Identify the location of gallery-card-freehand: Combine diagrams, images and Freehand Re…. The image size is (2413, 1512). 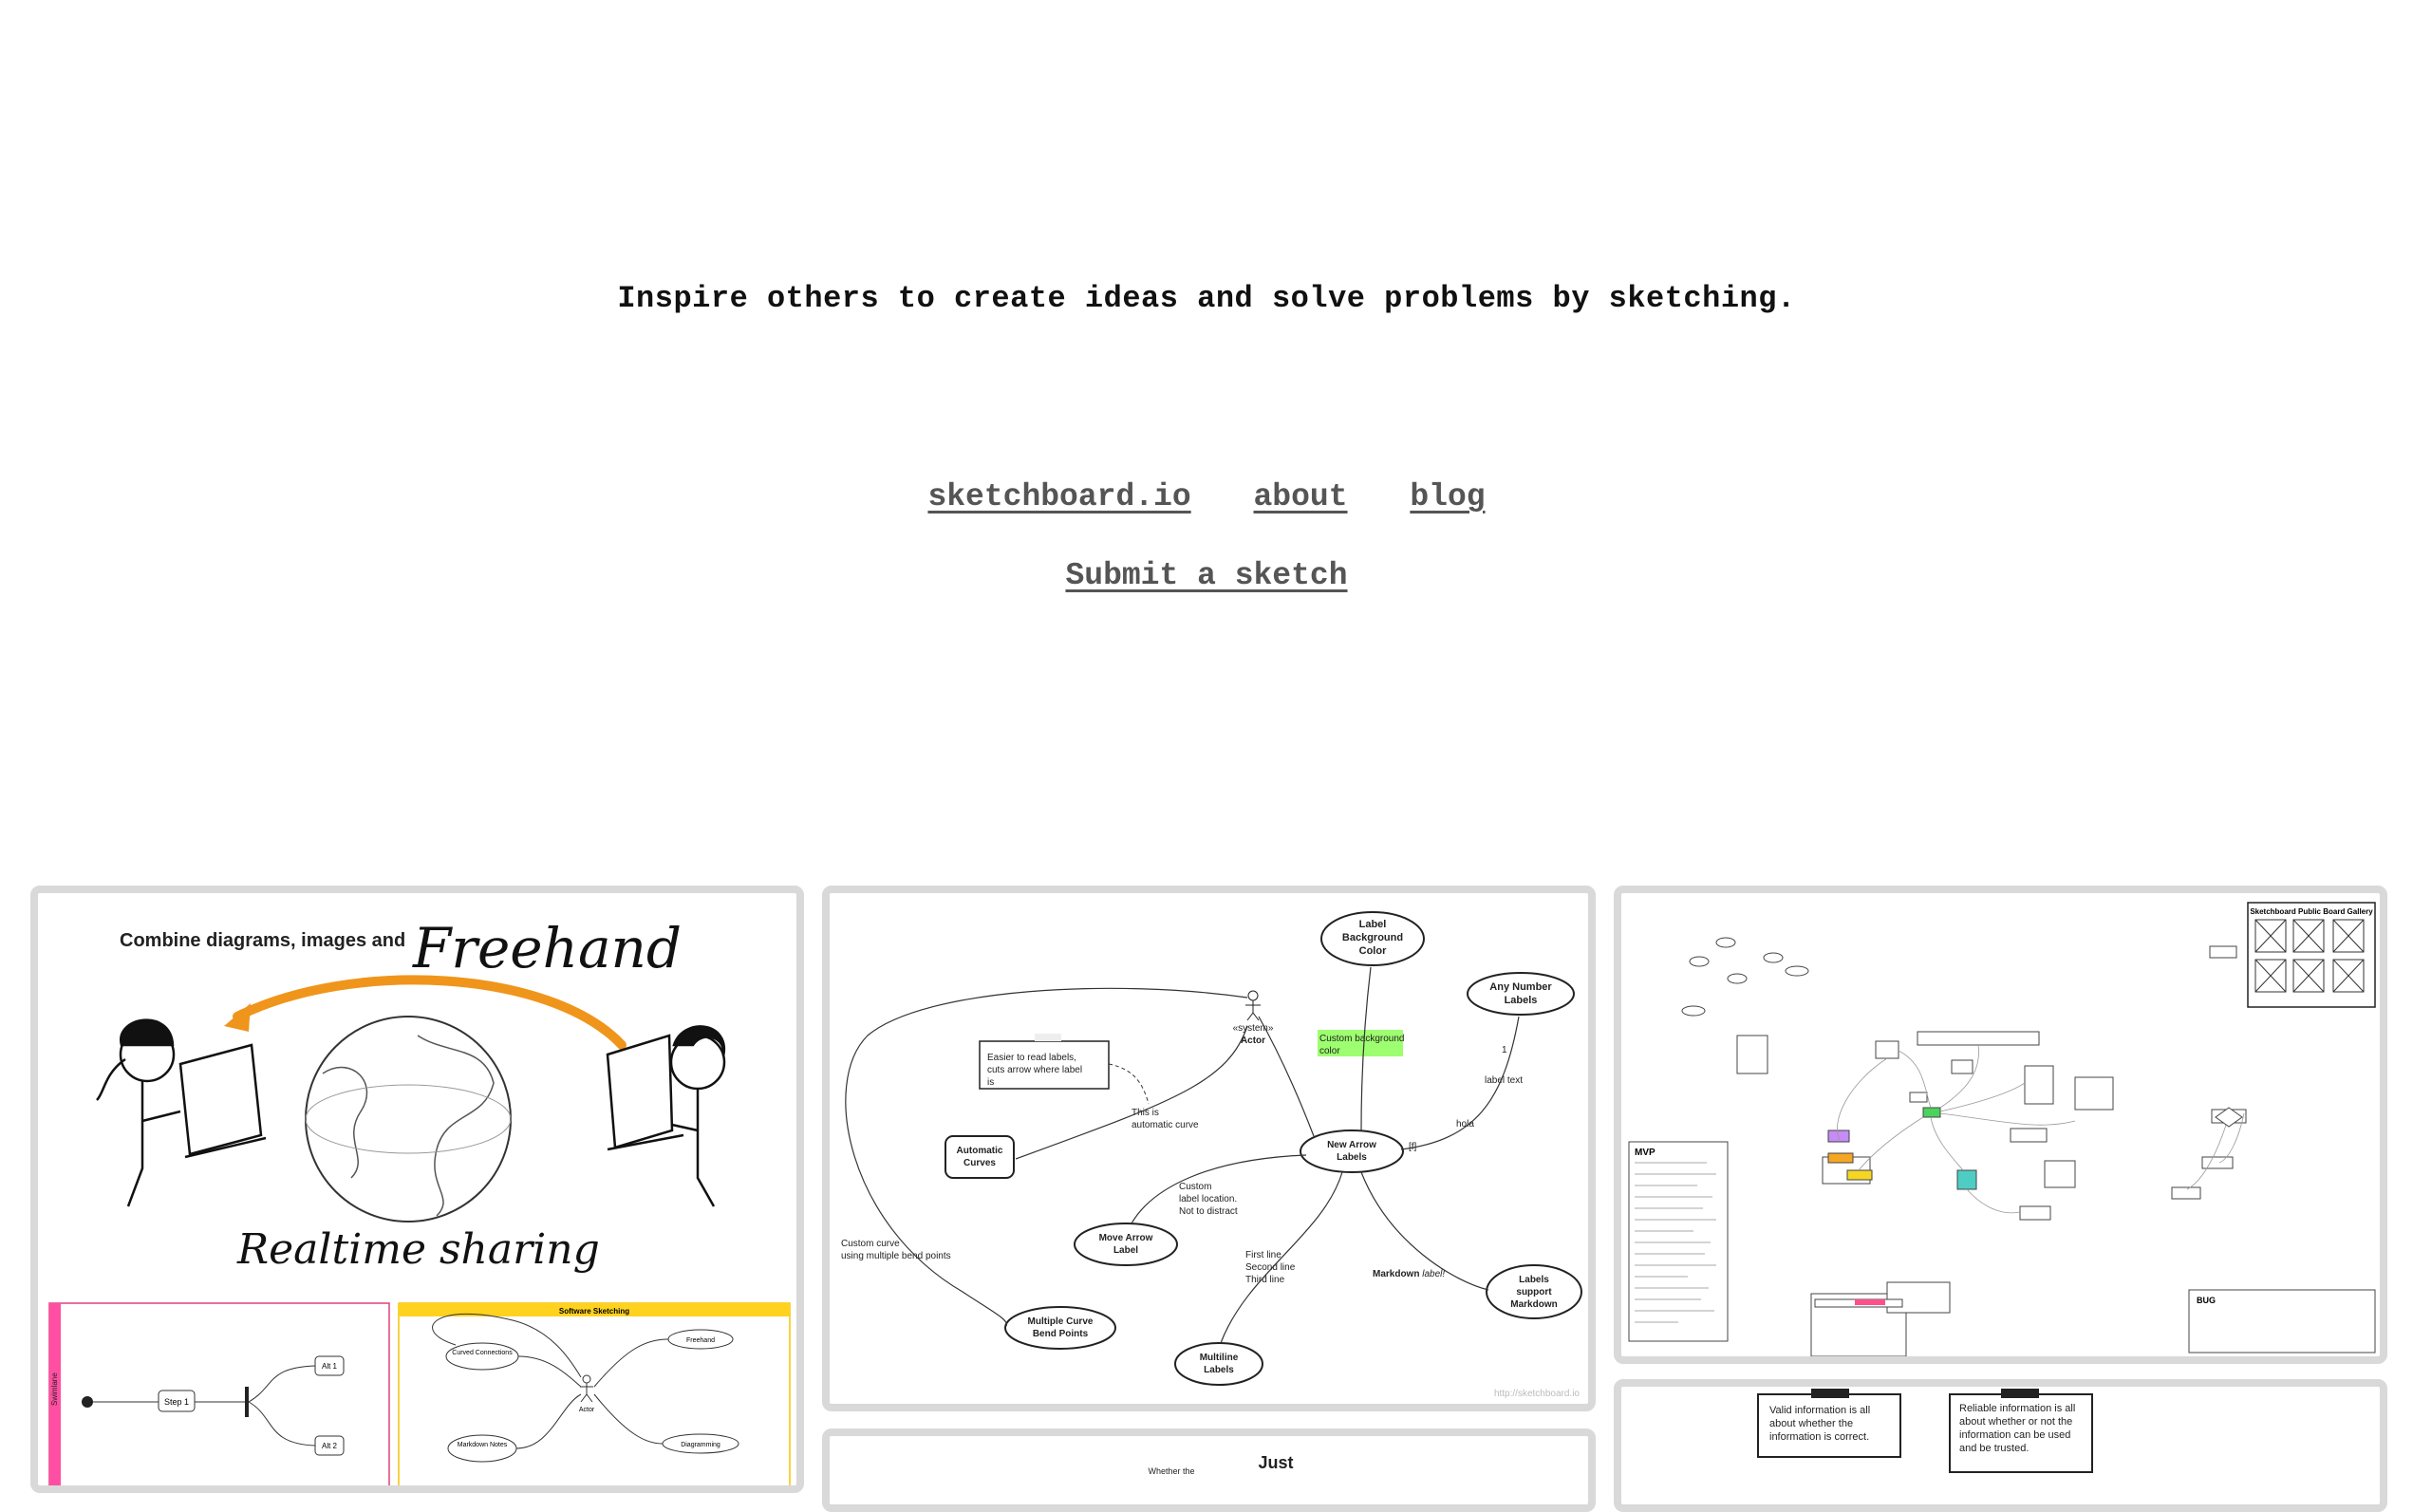
(417, 1189).